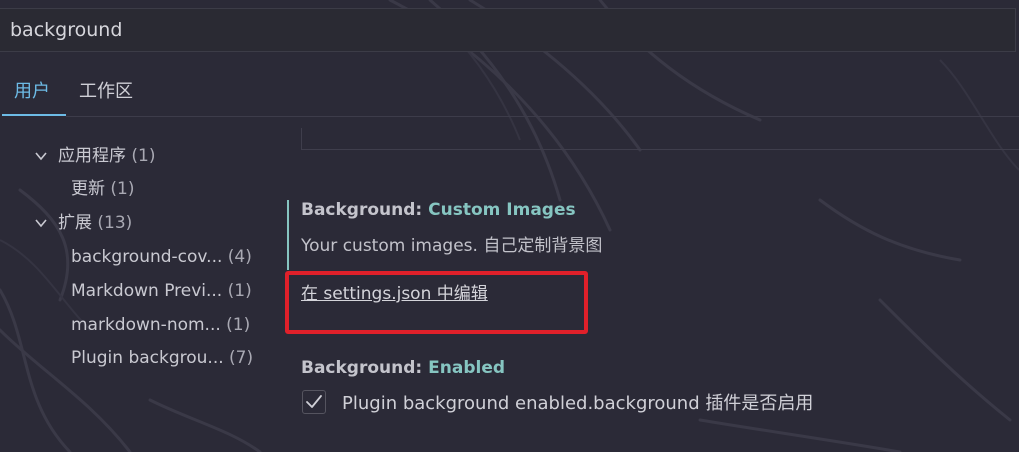  Describe the element at coordinates (32, 98) in the screenshot. I see `tab-user: 用户` at that location.